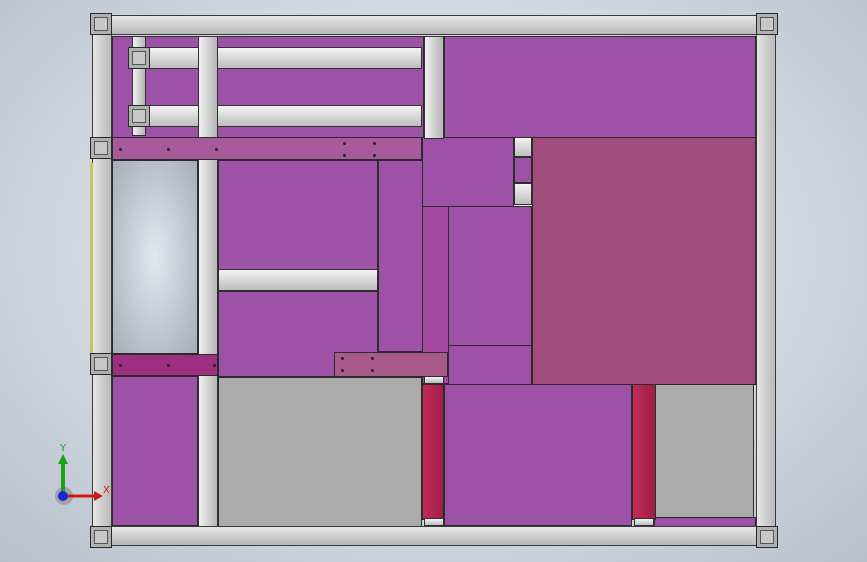 The width and height of the screenshot is (867, 562). Describe the element at coordinates (101, 537) in the screenshot. I see `corner-bottom-left` at that location.